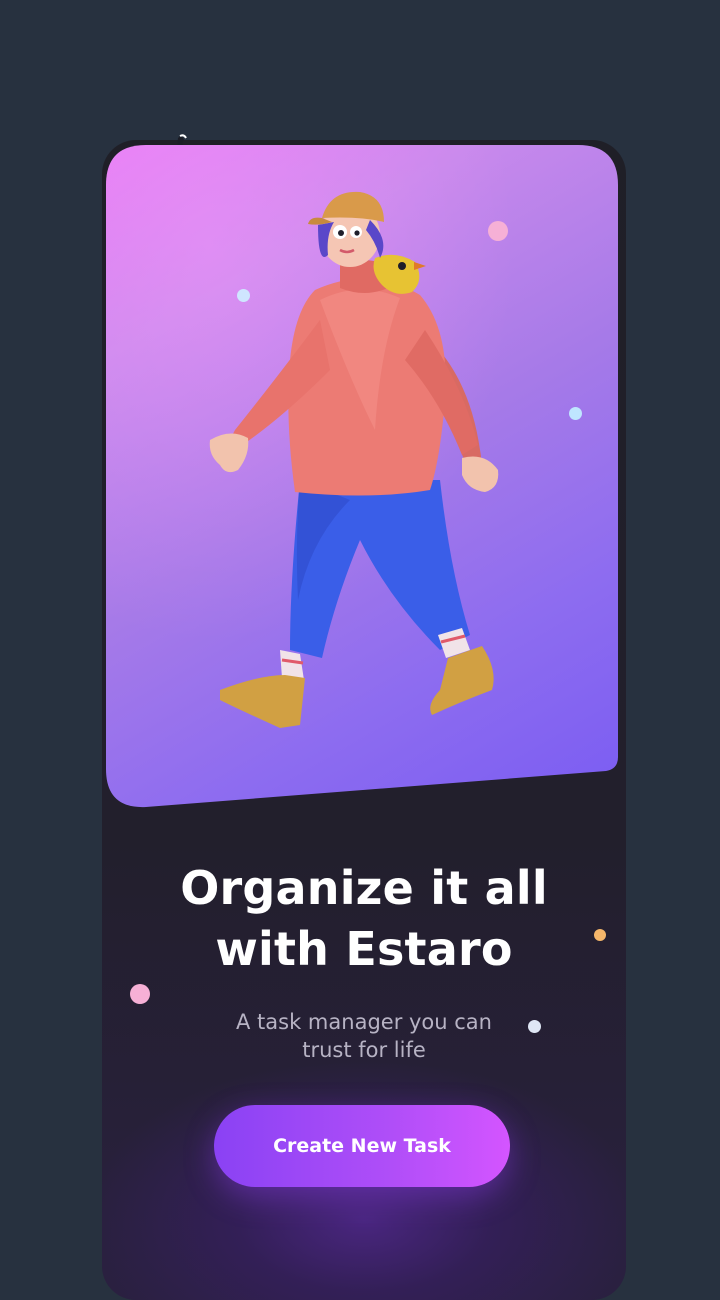 The height and width of the screenshot is (1300, 720). I want to click on onboarding-subtitle: A task manager you can trust for life, so click(364, 1036).